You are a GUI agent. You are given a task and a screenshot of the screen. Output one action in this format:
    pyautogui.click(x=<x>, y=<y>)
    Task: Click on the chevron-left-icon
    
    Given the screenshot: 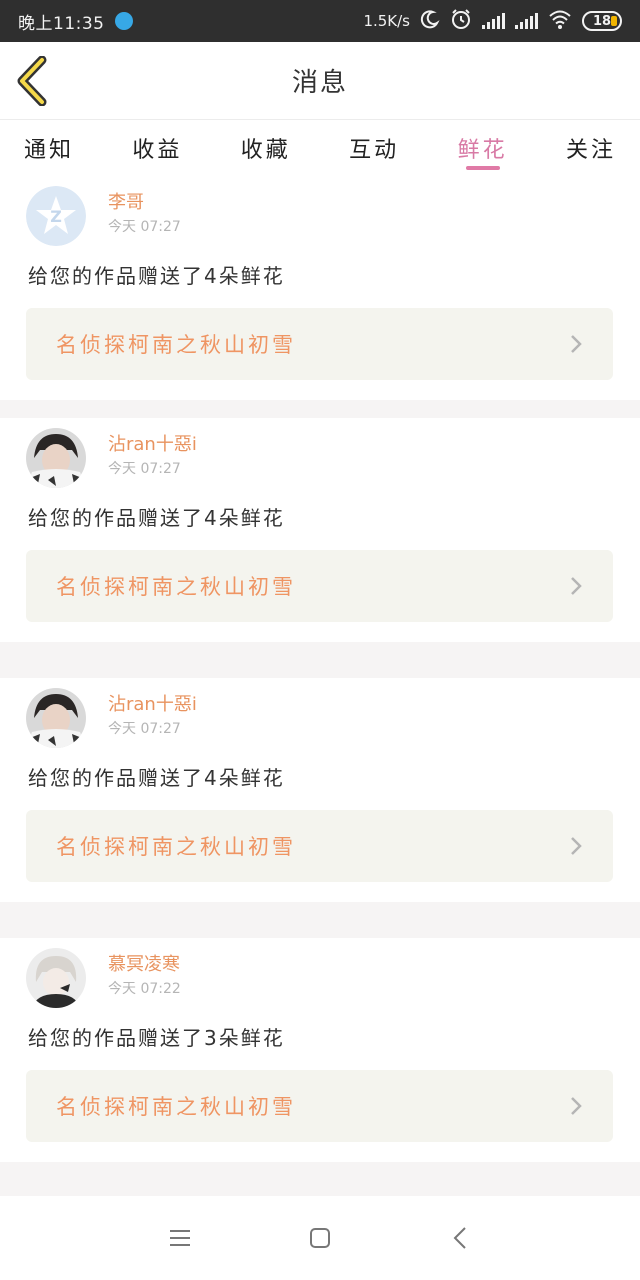 What is the action you would take?
    pyautogui.click(x=32, y=81)
    